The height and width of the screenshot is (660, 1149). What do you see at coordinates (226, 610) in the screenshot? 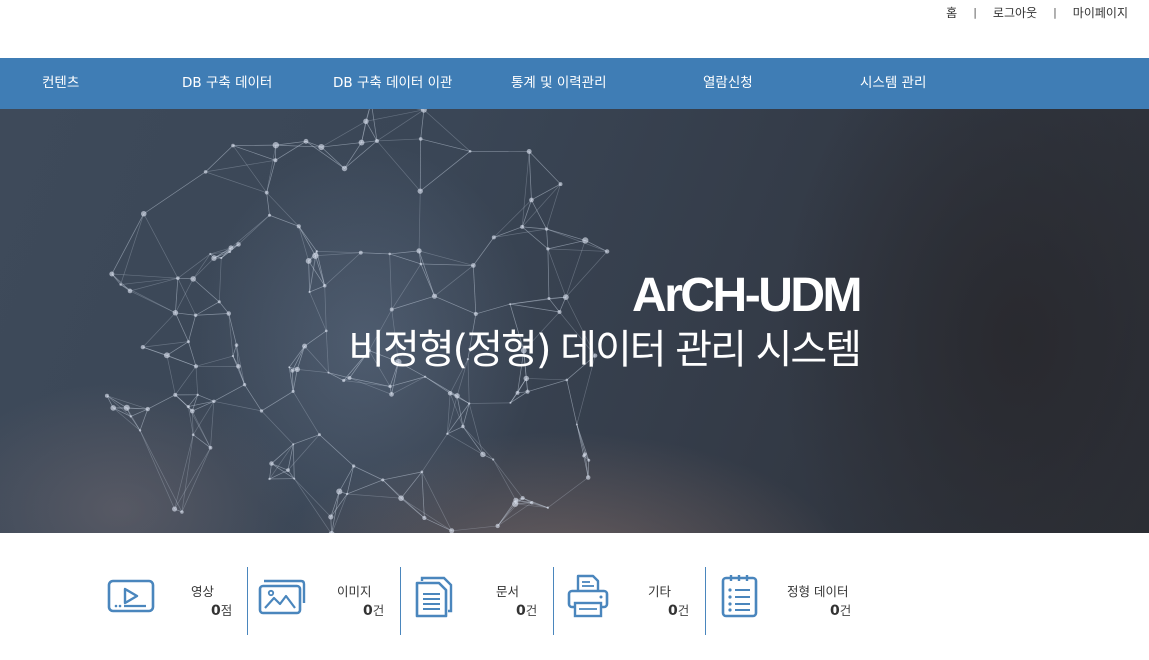
I see `stat-unit: 점` at bounding box center [226, 610].